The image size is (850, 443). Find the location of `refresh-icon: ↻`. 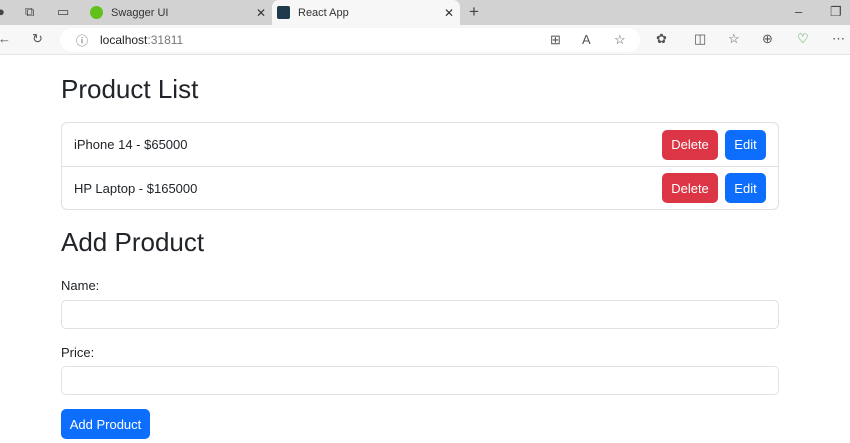

refresh-icon: ↻ is located at coordinates (37, 39).